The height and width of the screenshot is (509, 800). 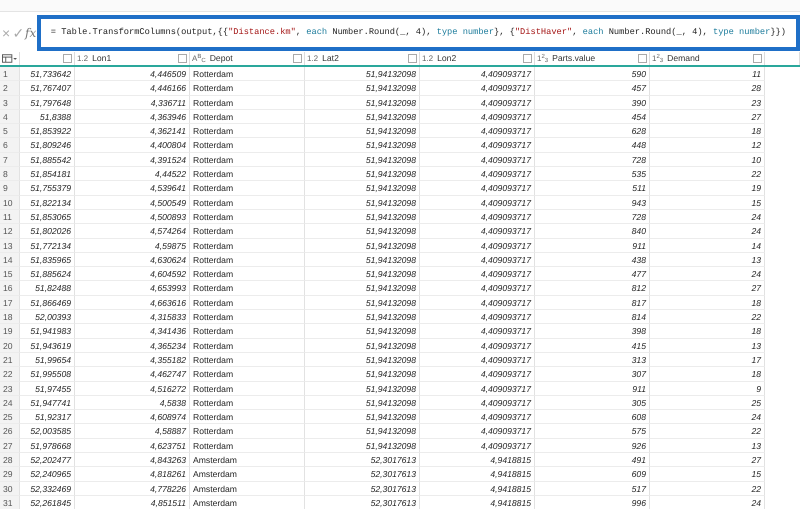 I want to click on table-cell: 51,767407, so click(x=47, y=88).